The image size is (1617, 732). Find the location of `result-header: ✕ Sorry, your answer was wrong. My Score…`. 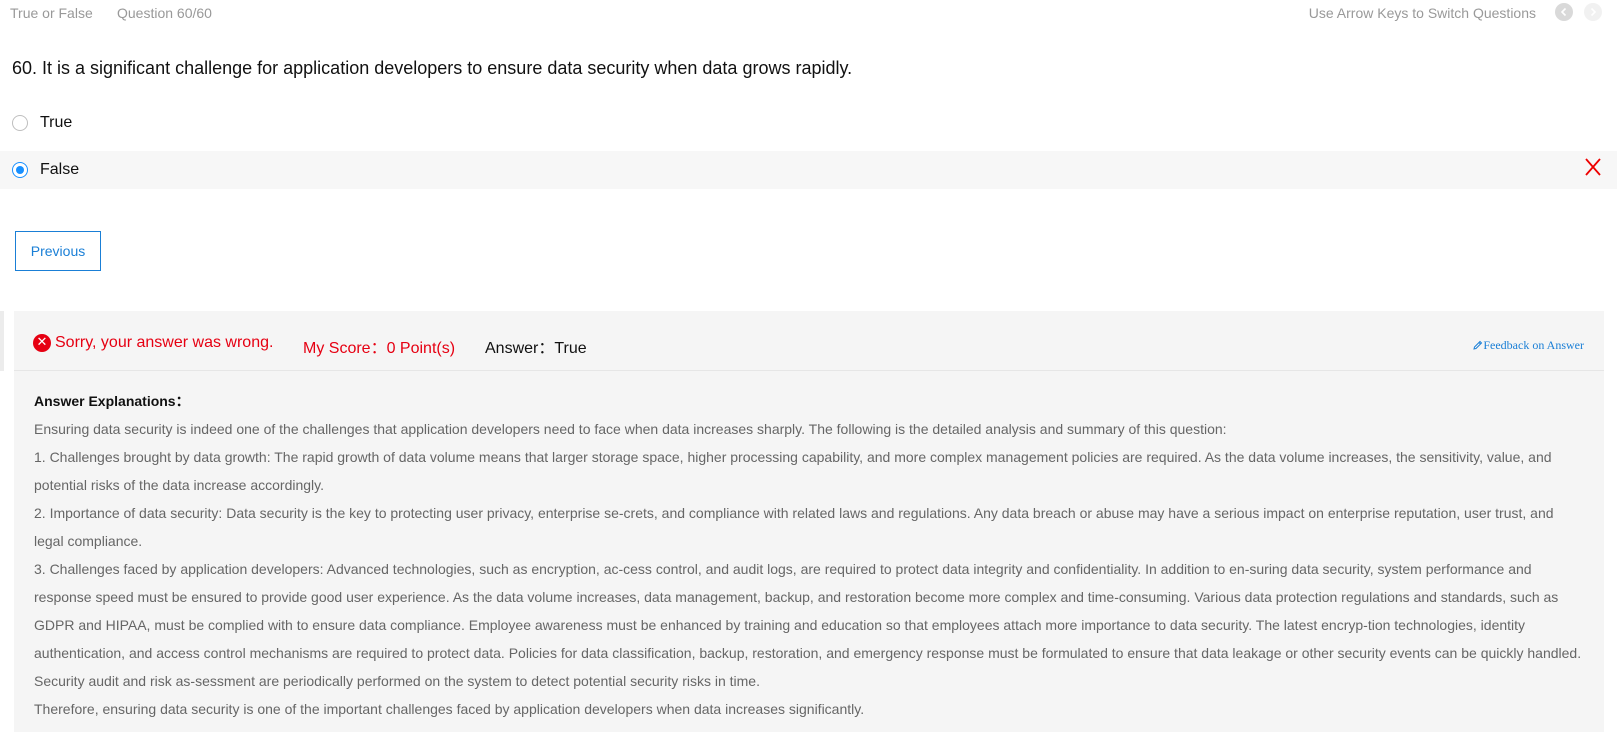

result-header: ✕ Sorry, your answer was wrong. My Score… is located at coordinates (809, 341).